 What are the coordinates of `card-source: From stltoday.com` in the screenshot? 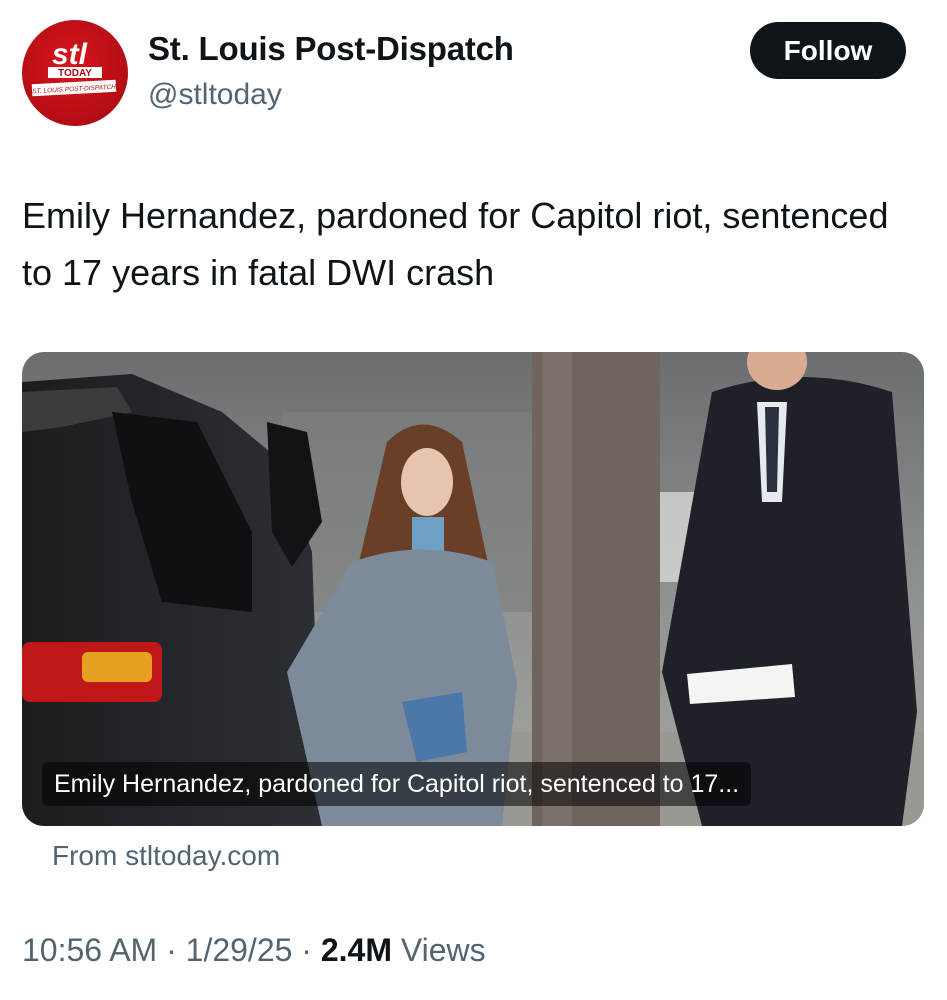 It's located at (166, 856).